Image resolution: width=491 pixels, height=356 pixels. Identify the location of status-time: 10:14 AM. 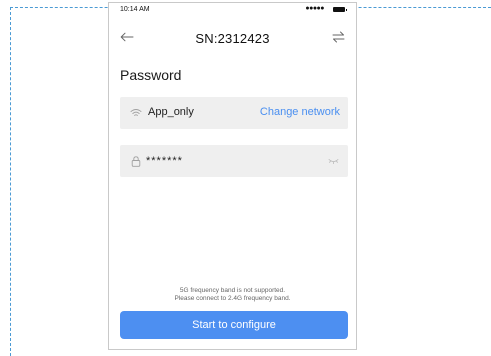
(135, 9).